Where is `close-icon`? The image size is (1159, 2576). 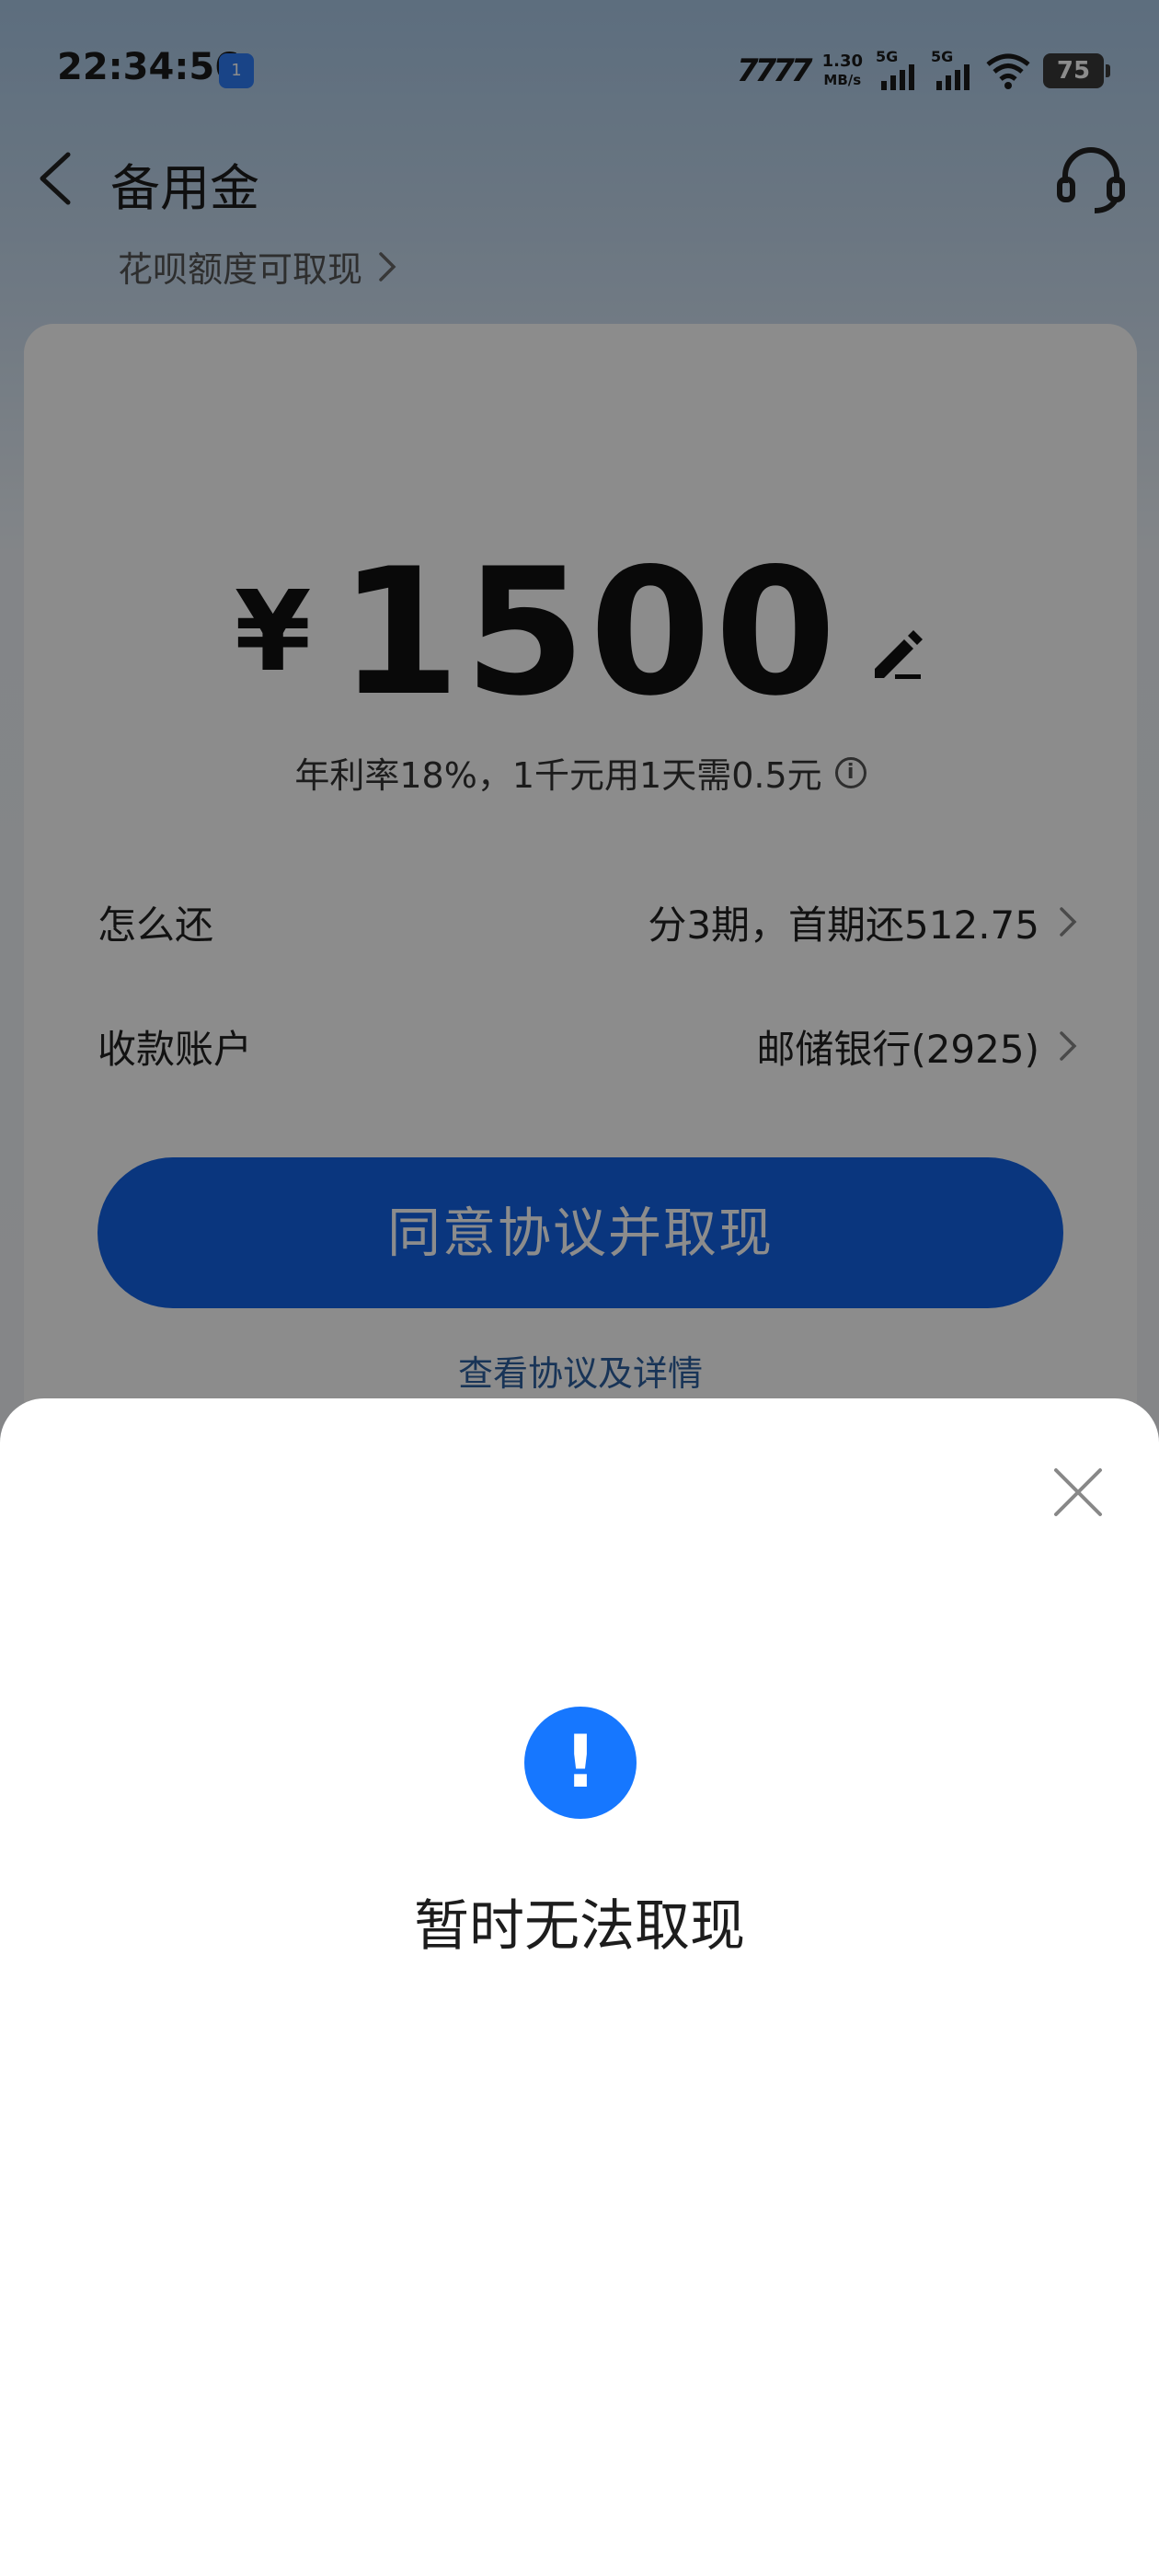 close-icon is located at coordinates (1078, 1492).